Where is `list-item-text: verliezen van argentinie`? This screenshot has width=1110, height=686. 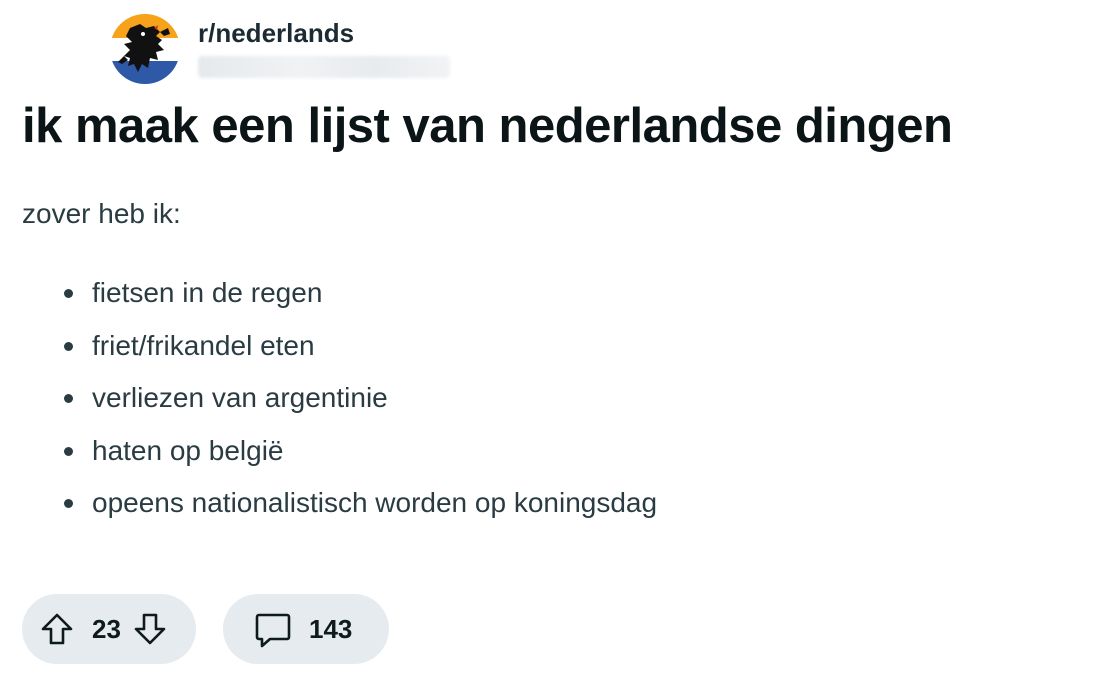
list-item-text: verliezen van argentinie is located at coordinates (240, 397).